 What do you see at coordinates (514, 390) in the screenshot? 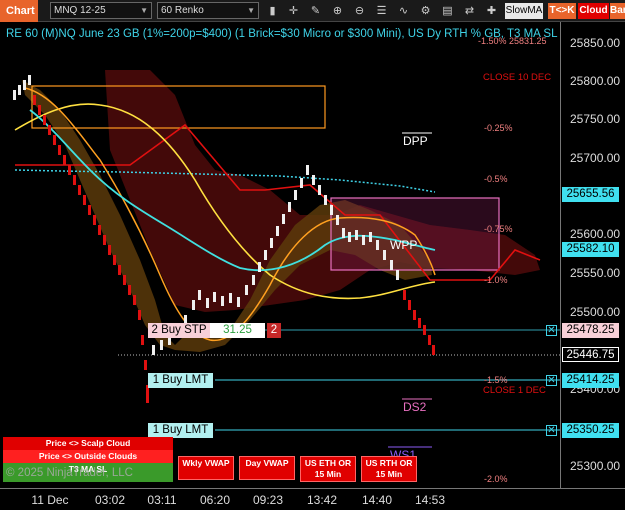
I see `close-1-dec-label: CLOSE 1 DEC` at bounding box center [514, 390].